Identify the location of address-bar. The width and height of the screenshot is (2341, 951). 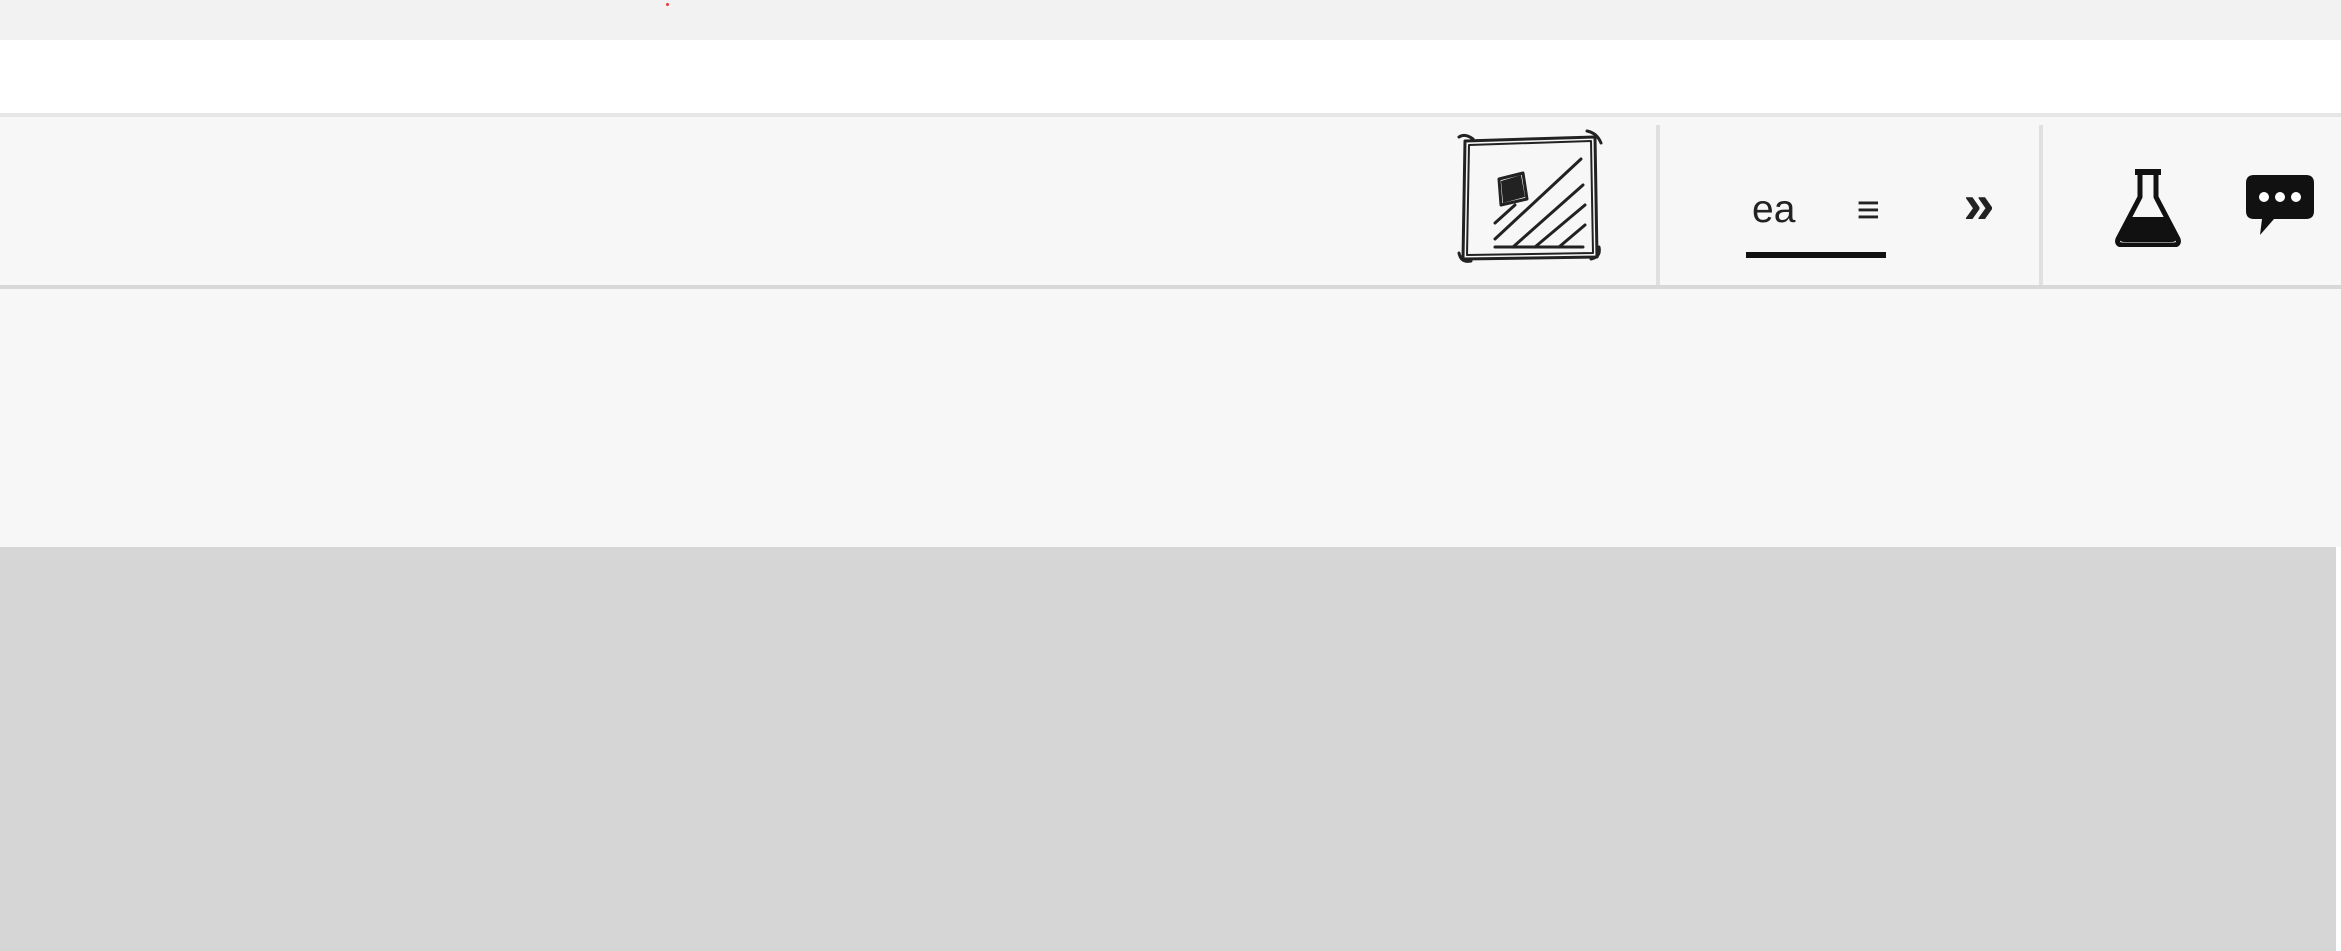
(1170, 78).